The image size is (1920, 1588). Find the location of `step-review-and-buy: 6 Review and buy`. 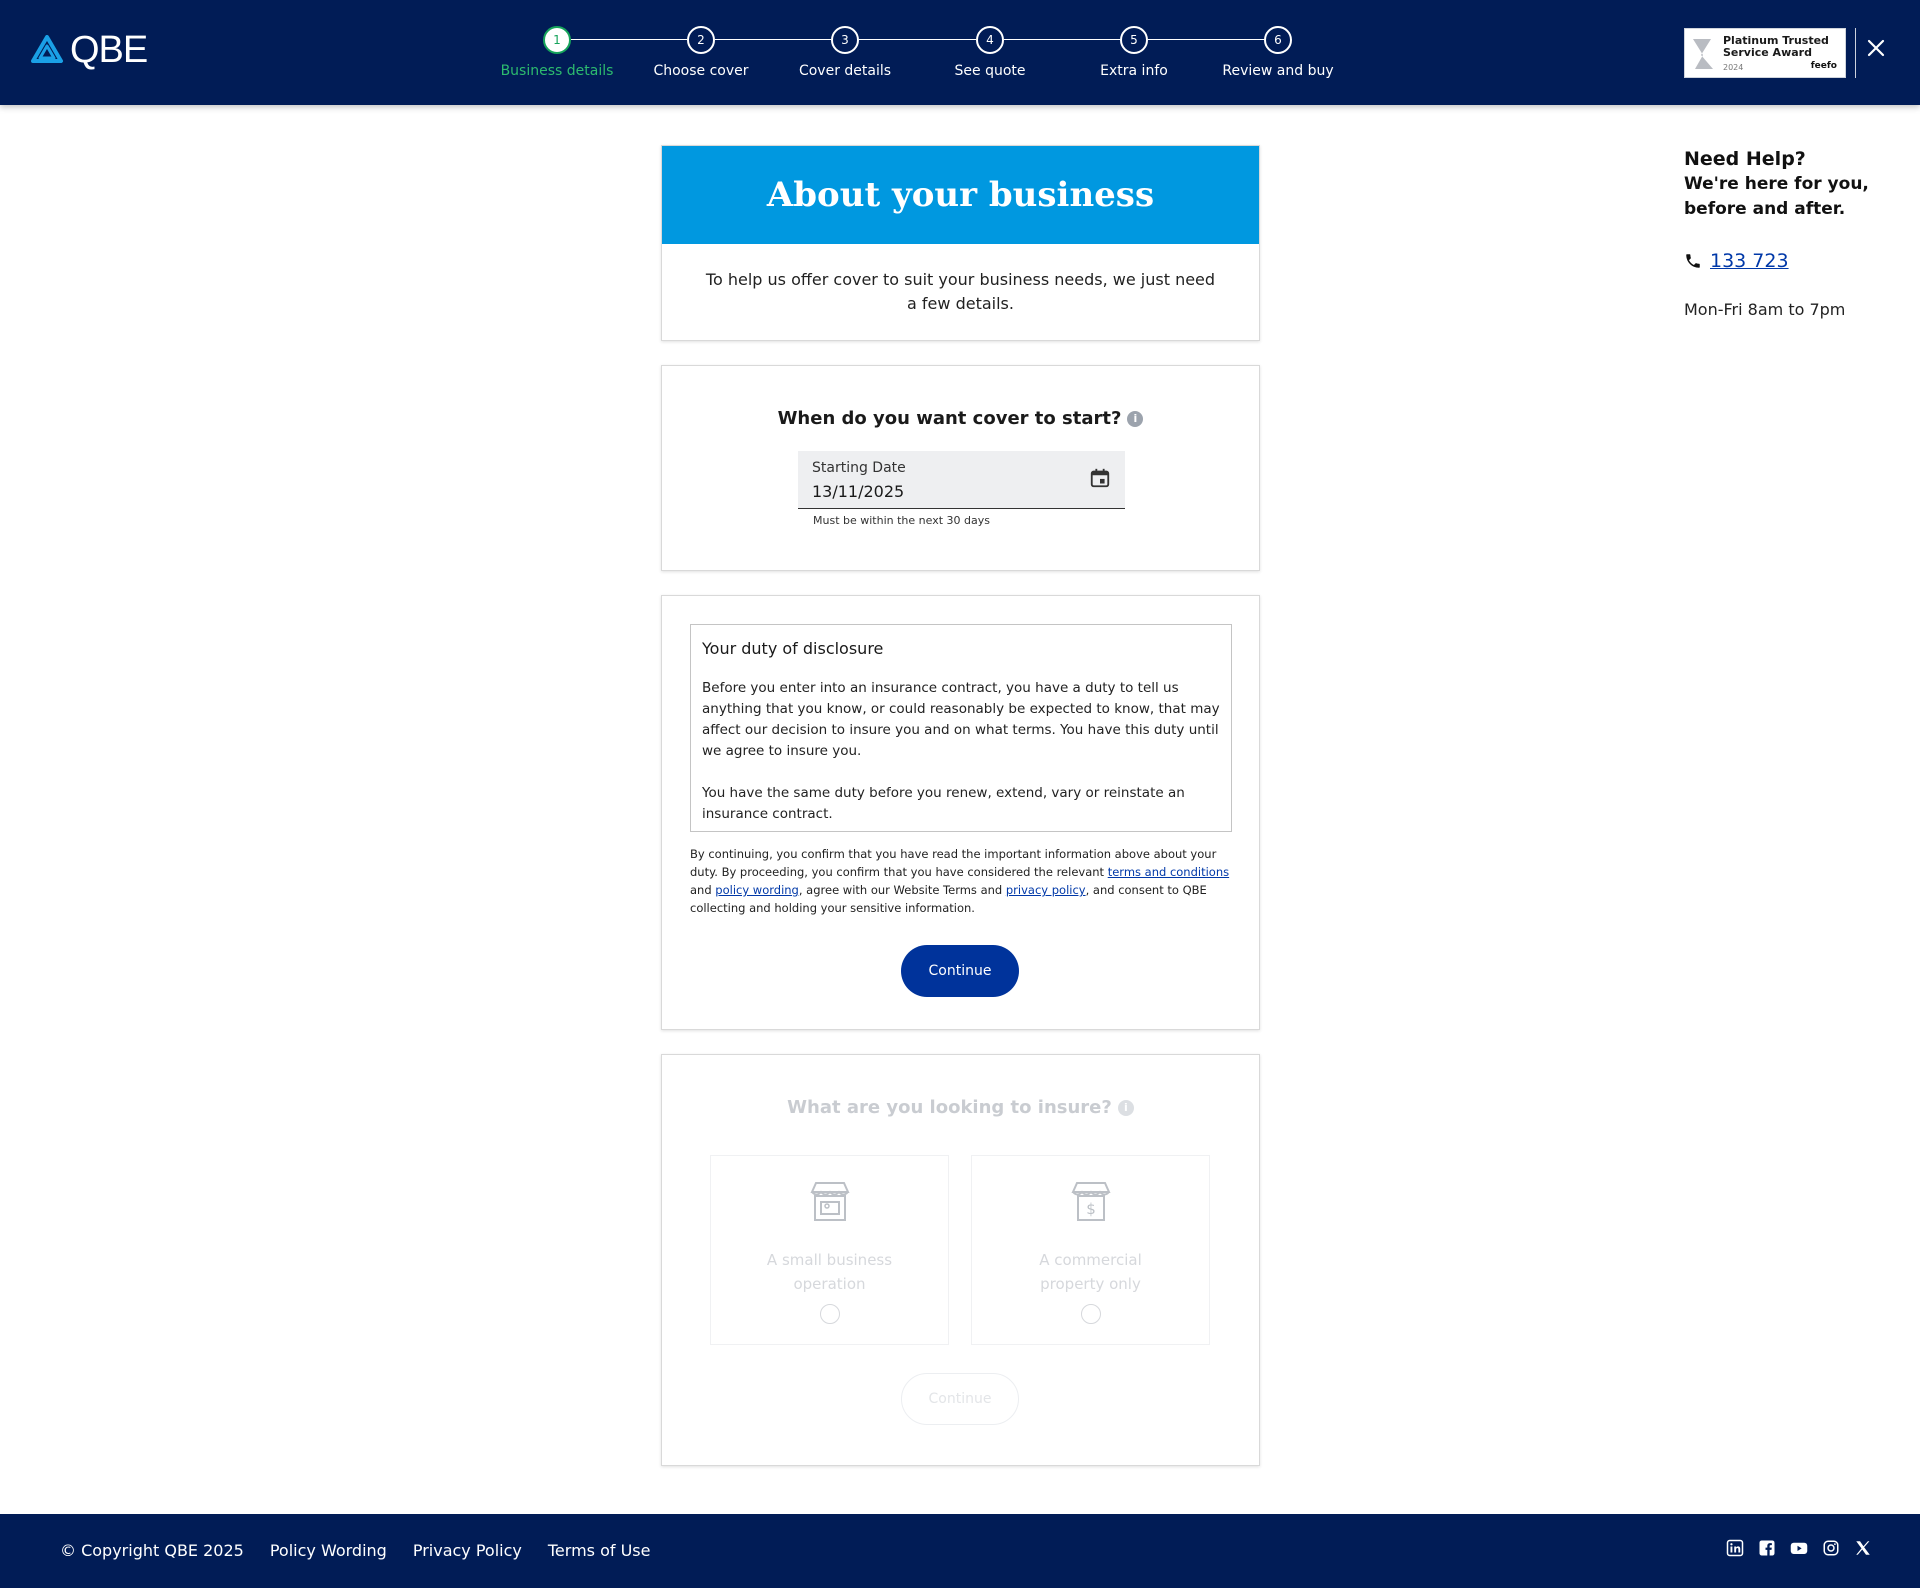

step-review-and-buy: 6 Review and buy is located at coordinates (1278, 52).